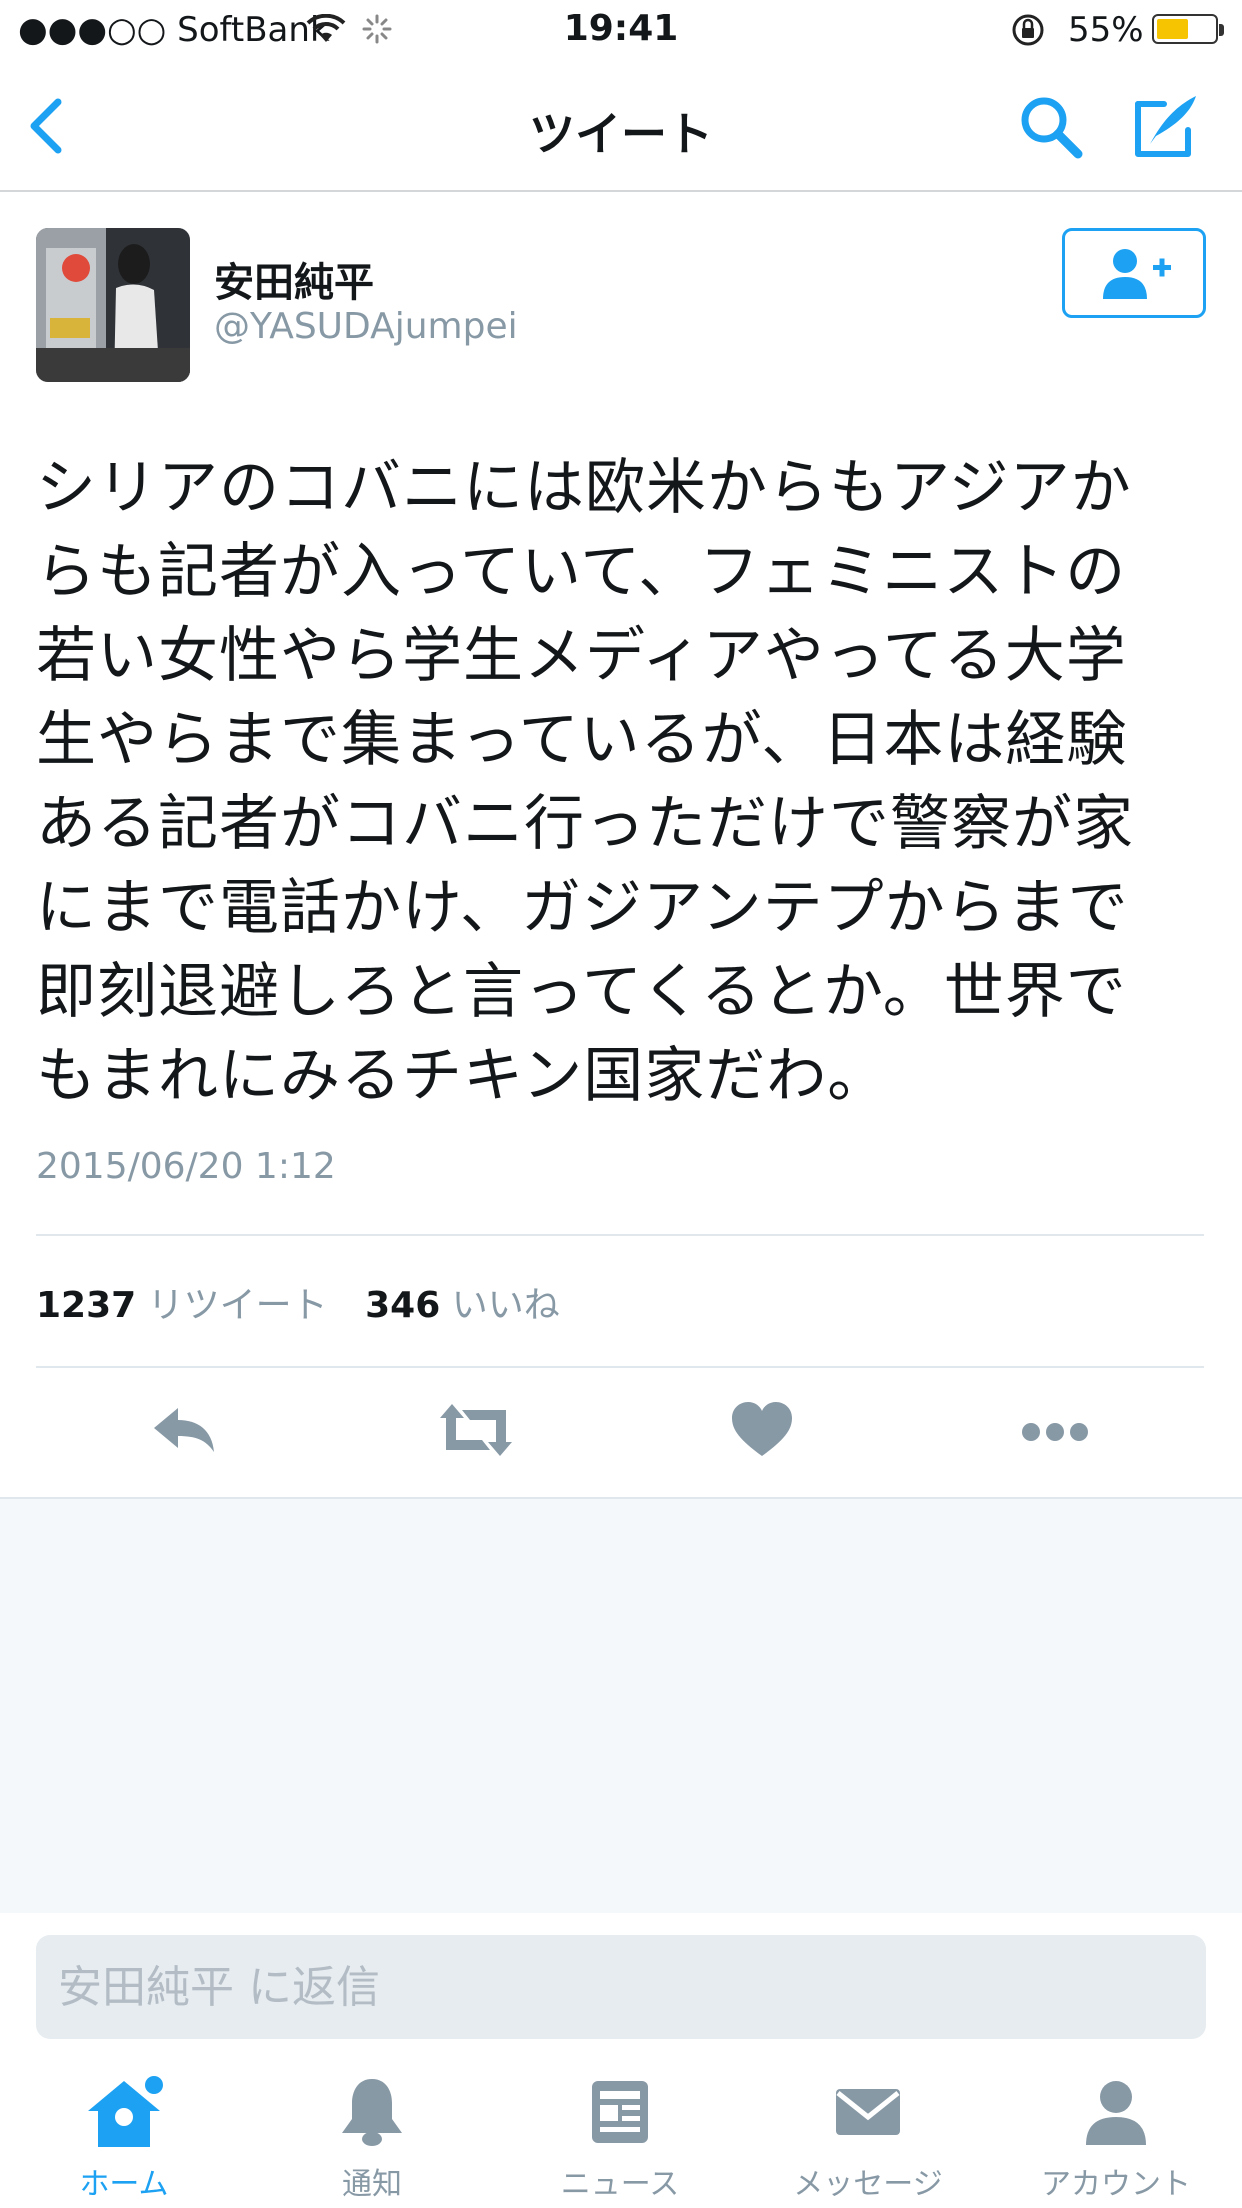 Image resolution: width=1242 pixels, height=2208 pixels. Describe the element at coordinates (620, 2184) in the screenshot. I see `tab-label: ニュース` at that location.